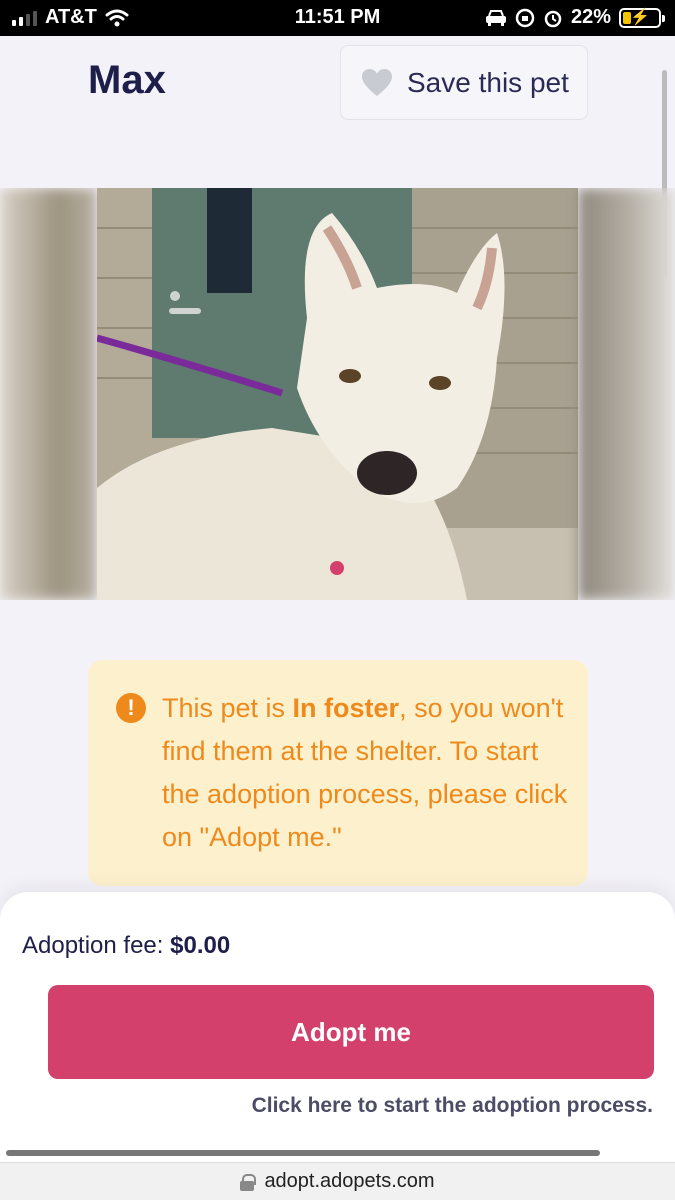  Describe the element at coordinates (131, 708) in the screenshot. I see `warning-icon: !` at that location.